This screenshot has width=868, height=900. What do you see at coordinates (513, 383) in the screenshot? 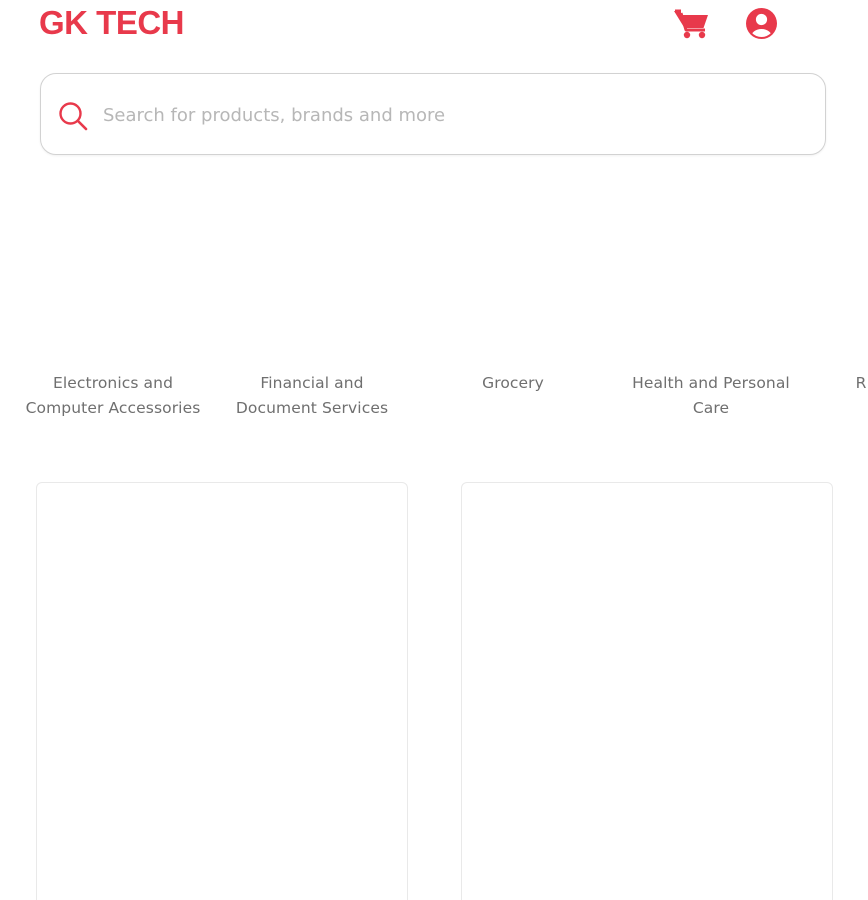
I see `category-grocery: Grocery` at bounding box center [513, 383].